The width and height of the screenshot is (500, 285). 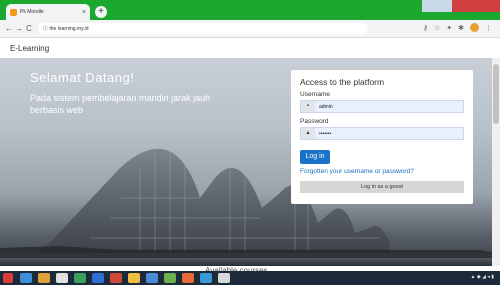 What do you see at coordinates (437, 6) in the screenshot?
I see `window-minmax-buttons` at bounding box center [437, 6].